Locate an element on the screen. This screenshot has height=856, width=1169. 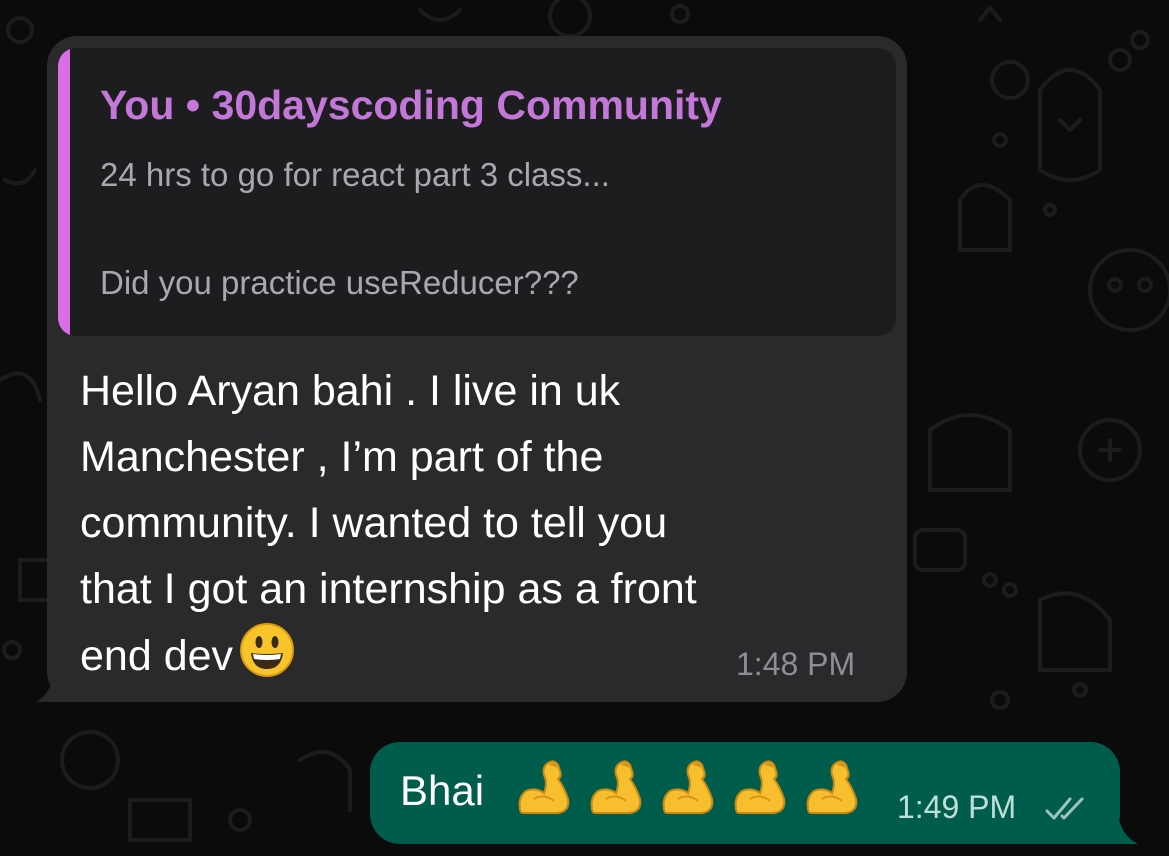
flexed-biceps-emoji-row is located at coordinates (688, 789).